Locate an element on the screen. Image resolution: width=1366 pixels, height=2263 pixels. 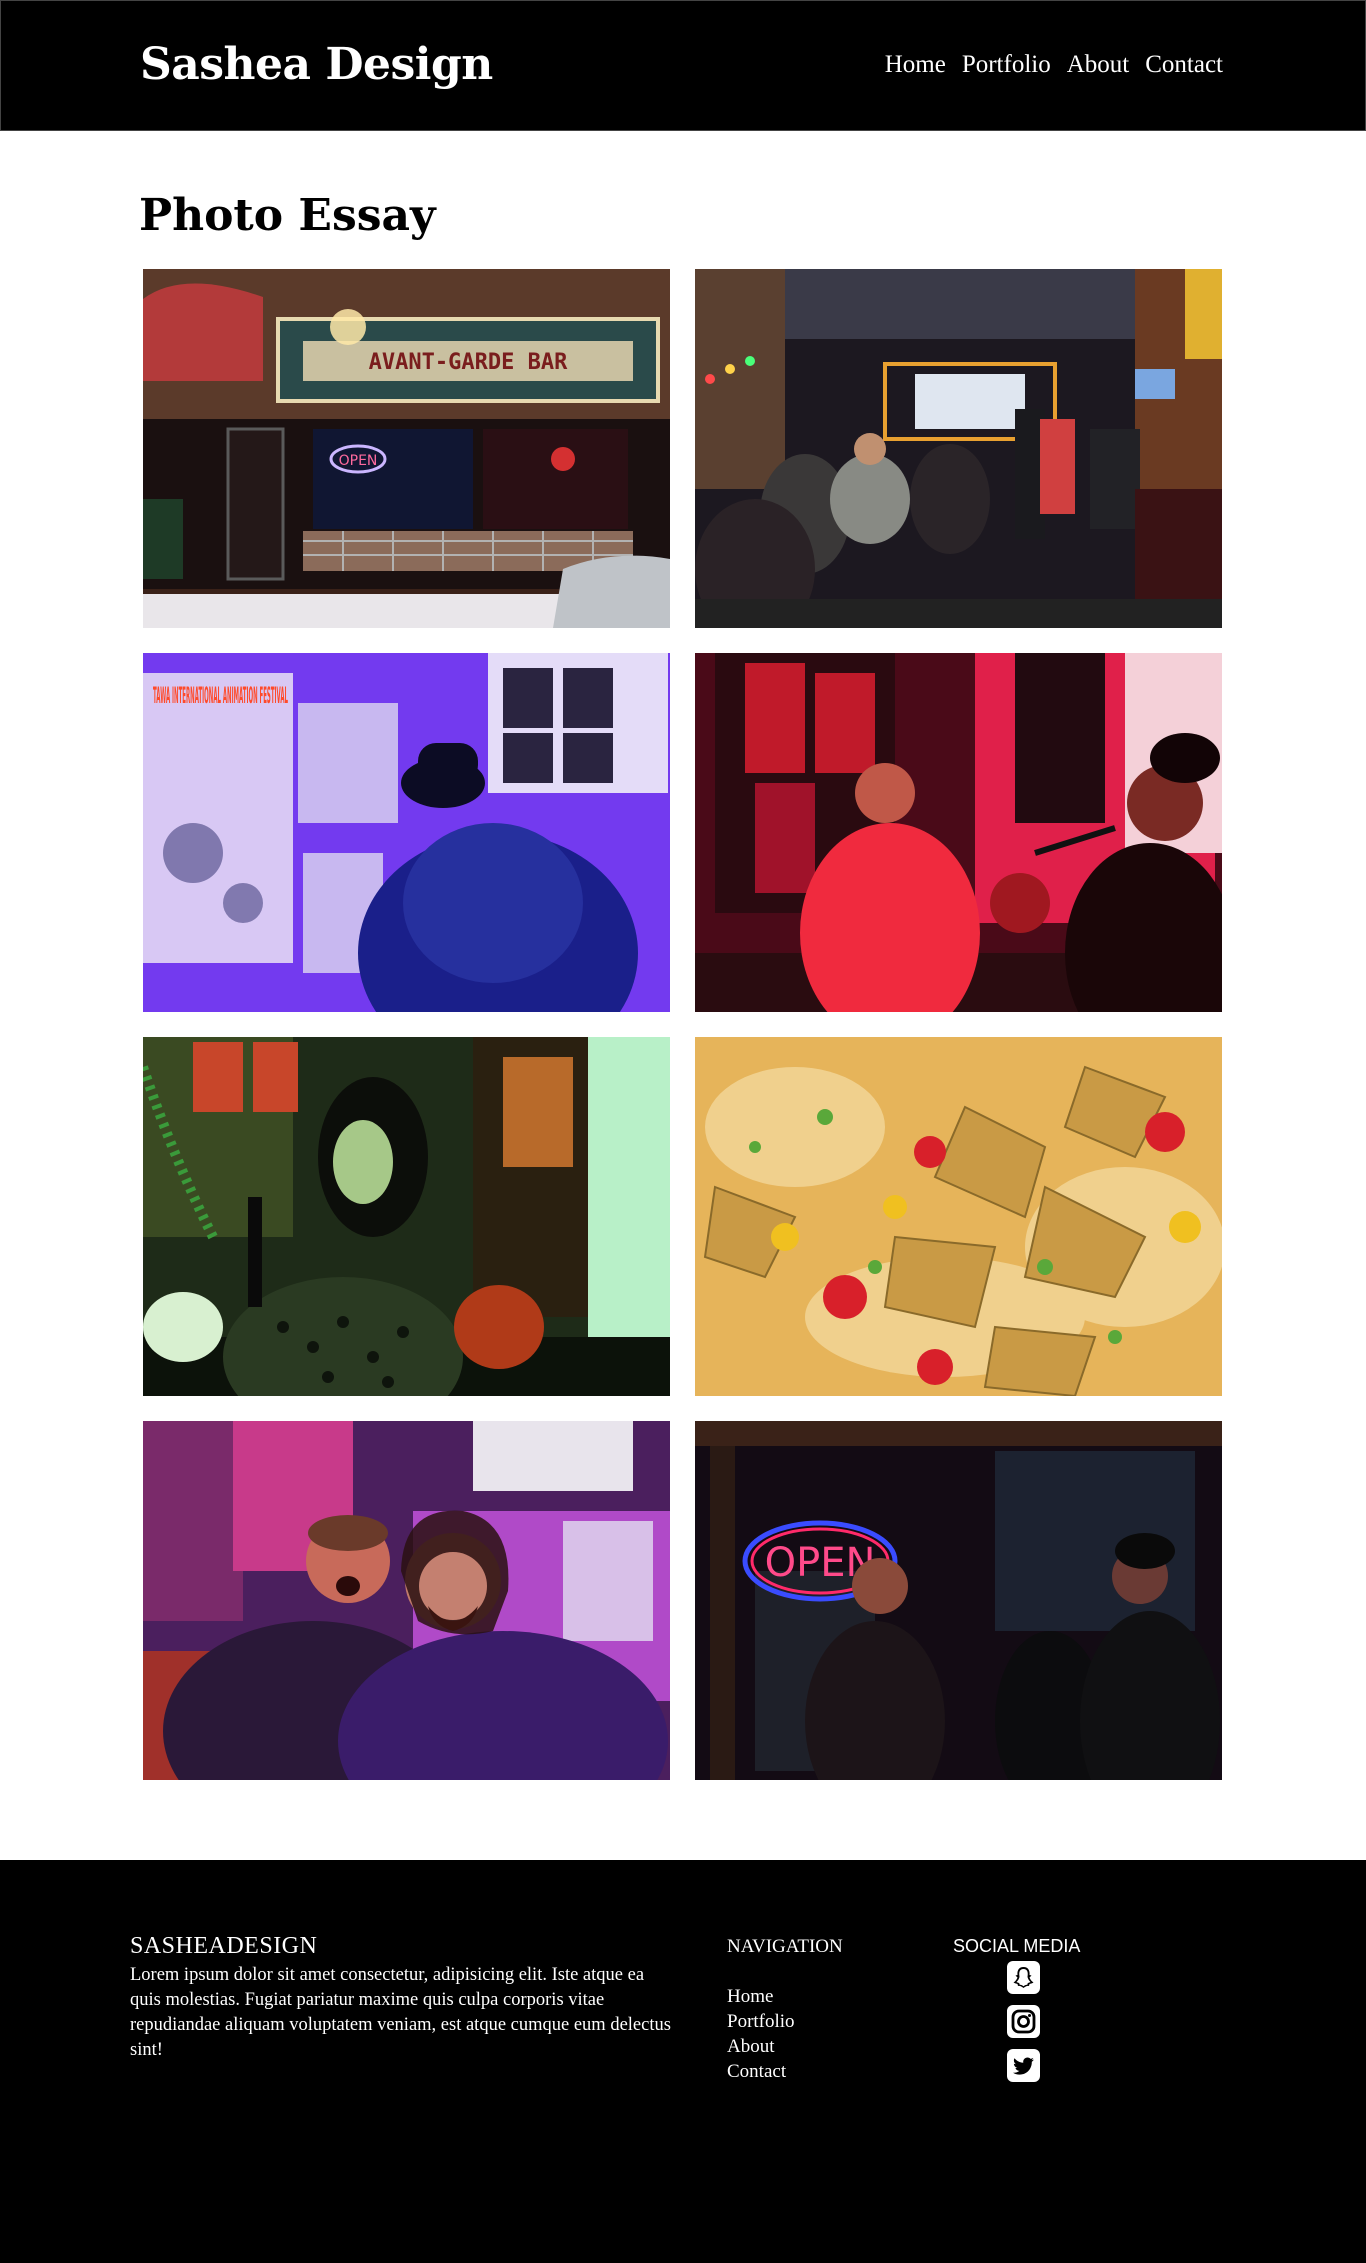
poster-text: TAWA INTERNATIONAL ANIMATION FESTIVAL is located at coordinates (220, 696).